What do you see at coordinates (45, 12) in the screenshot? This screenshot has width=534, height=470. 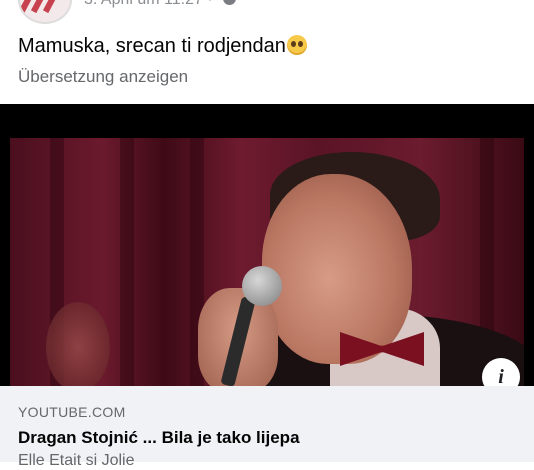 I see `avatar` at bounding box center [45, 12].